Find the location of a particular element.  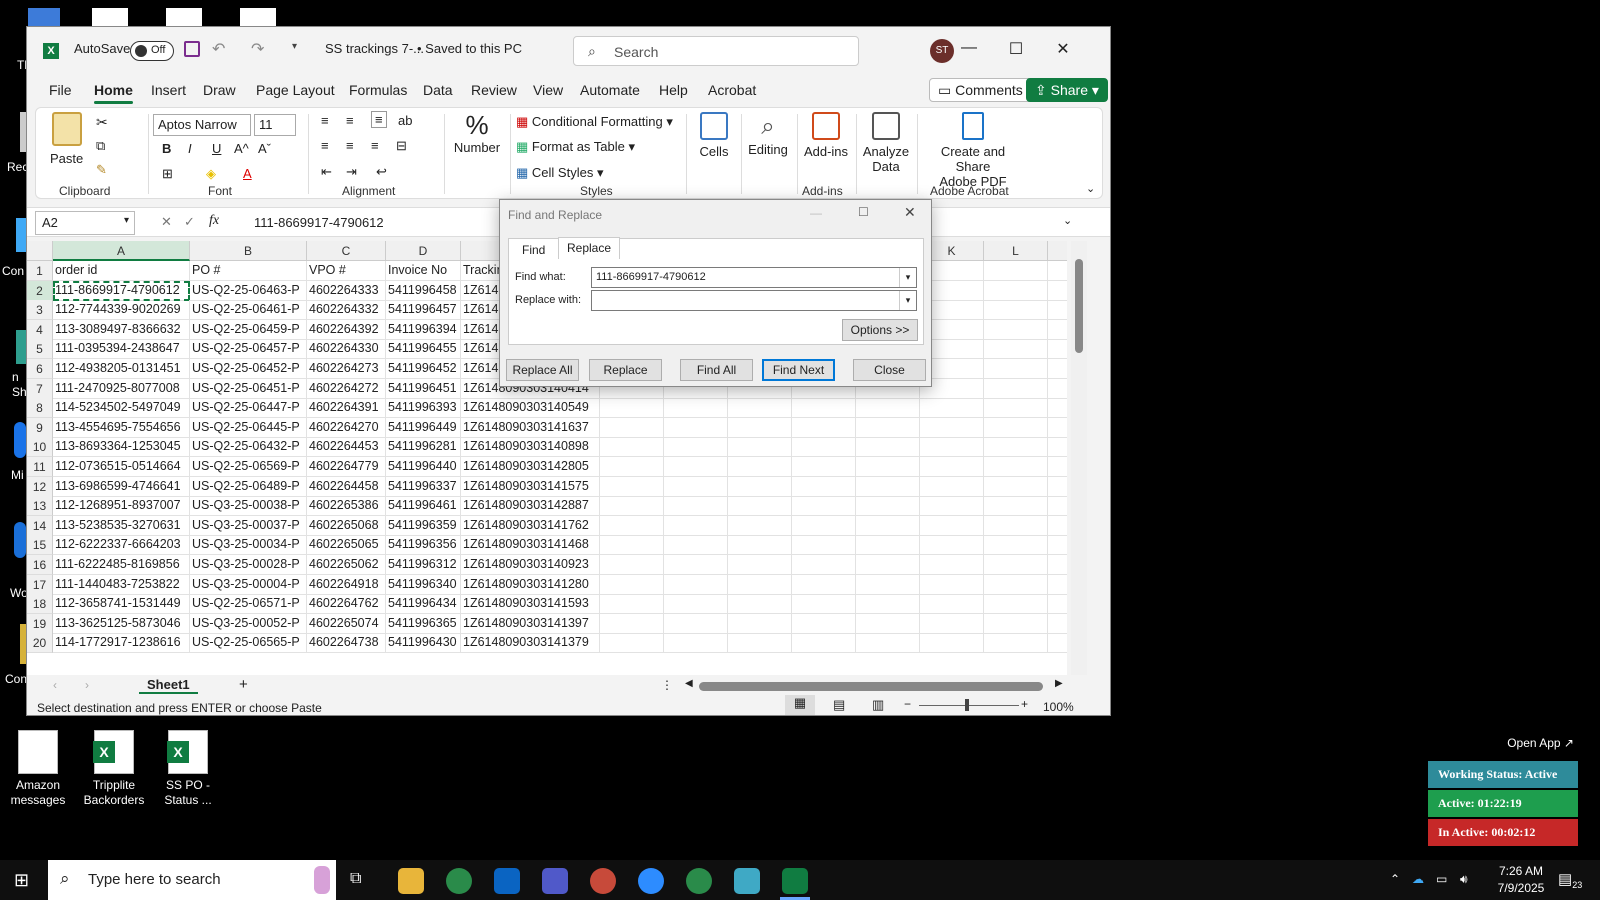

cell: 5411996449 is located at coordinates (423, 427).